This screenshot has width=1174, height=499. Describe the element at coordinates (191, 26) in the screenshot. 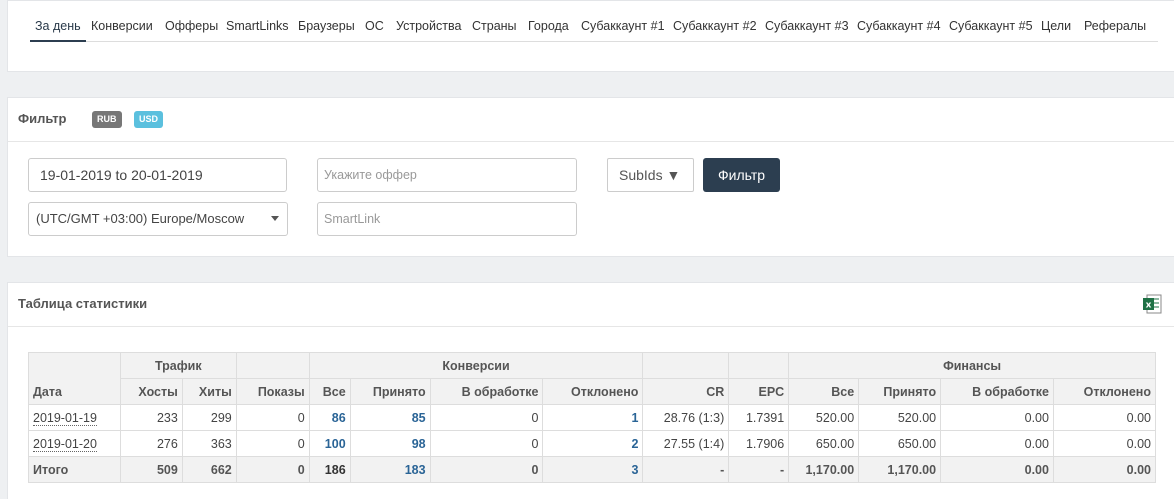

I see `tab-offers: Офферы` at that location.